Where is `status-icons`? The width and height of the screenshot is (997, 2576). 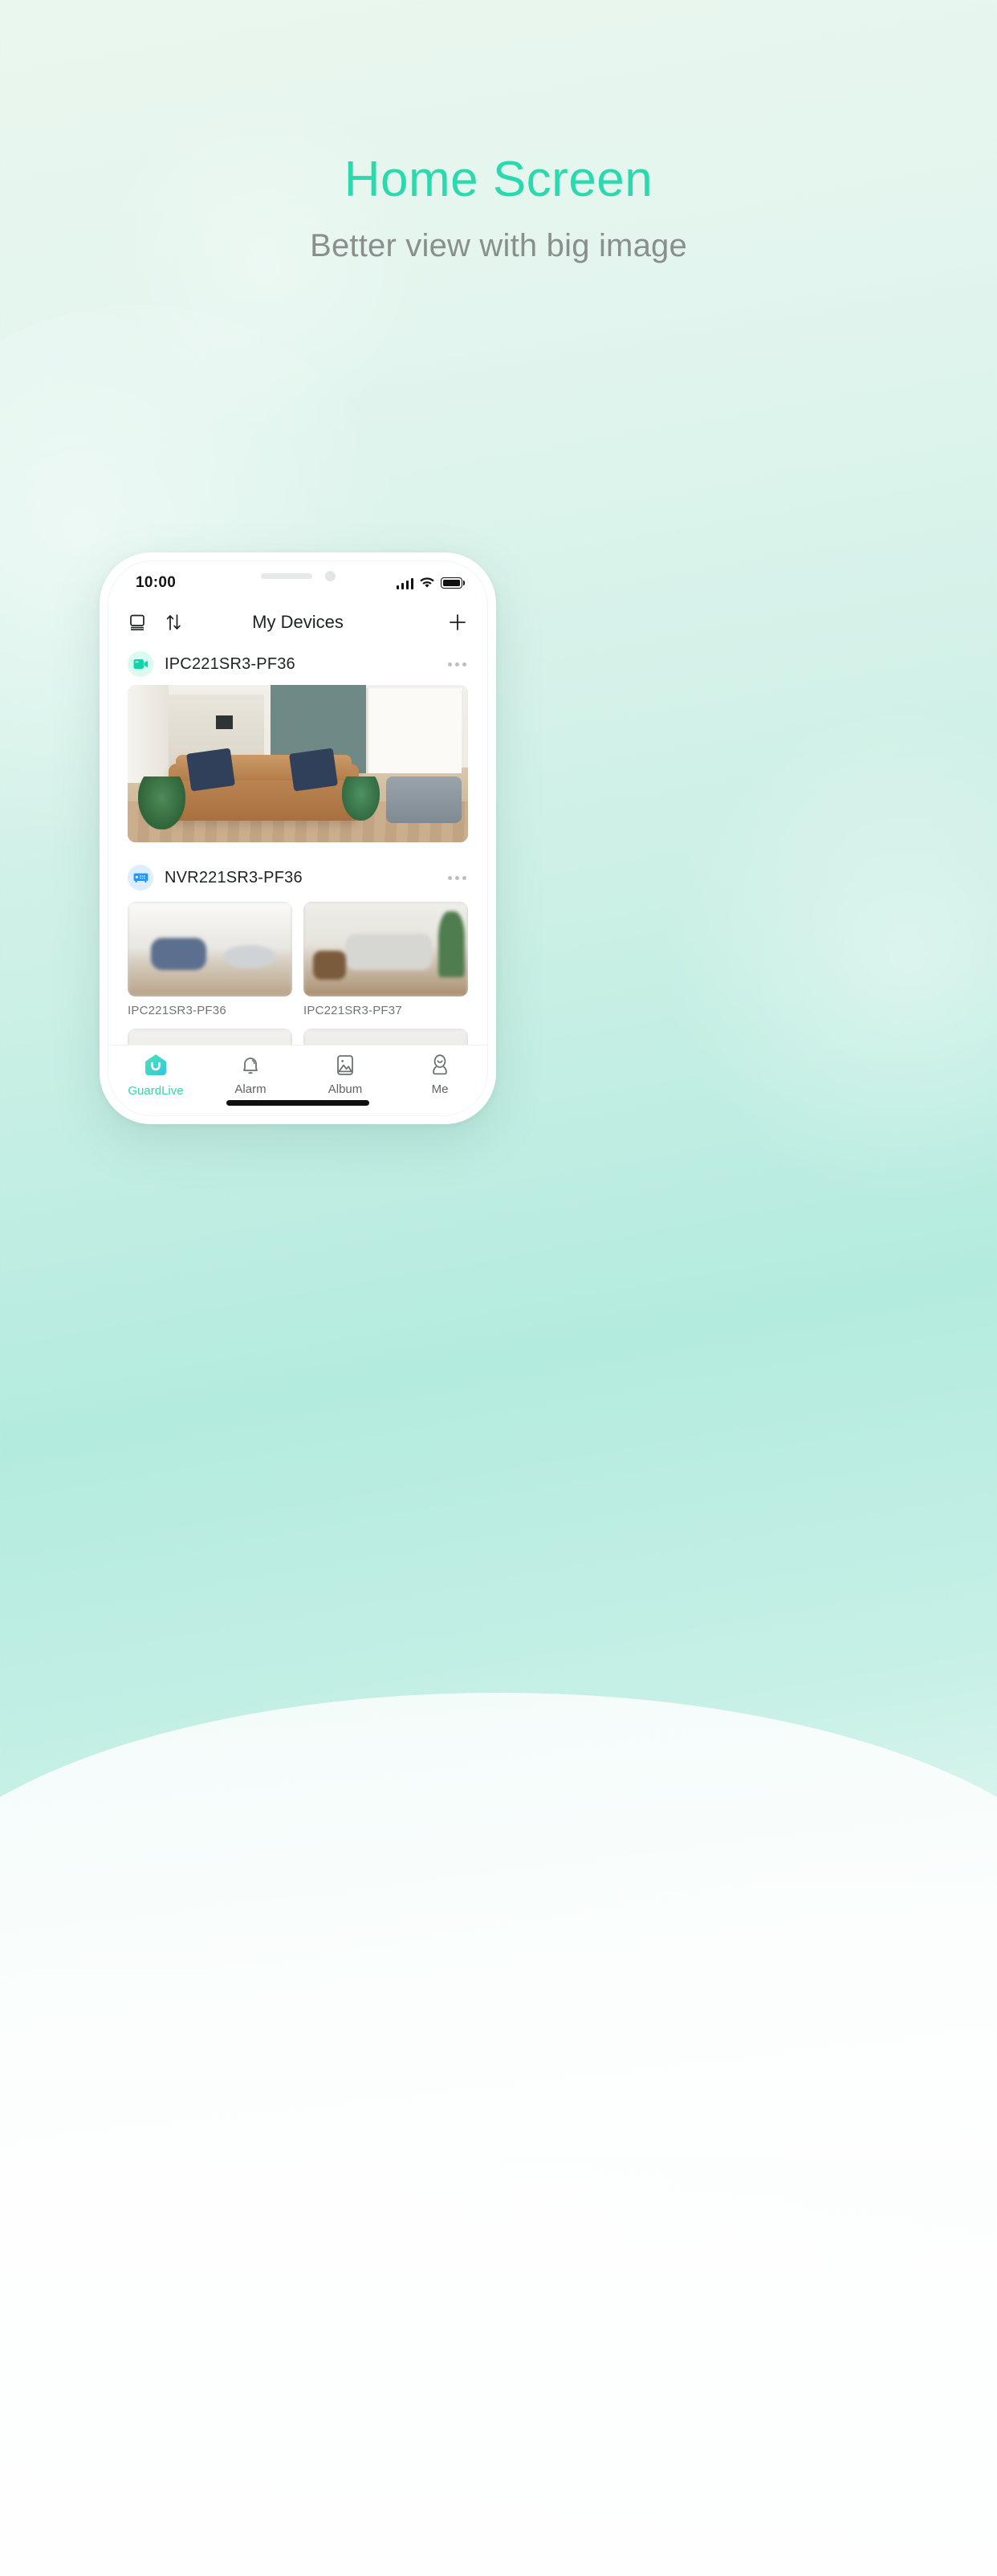 status-icons is located at coordinates (431, 583).